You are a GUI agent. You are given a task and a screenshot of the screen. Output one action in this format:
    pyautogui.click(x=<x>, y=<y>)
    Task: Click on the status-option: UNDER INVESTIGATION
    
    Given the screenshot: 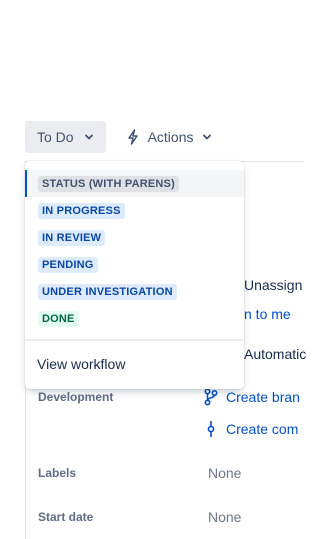 What is the action you would take?
    pyautogui.click(x=134, y=291)
    